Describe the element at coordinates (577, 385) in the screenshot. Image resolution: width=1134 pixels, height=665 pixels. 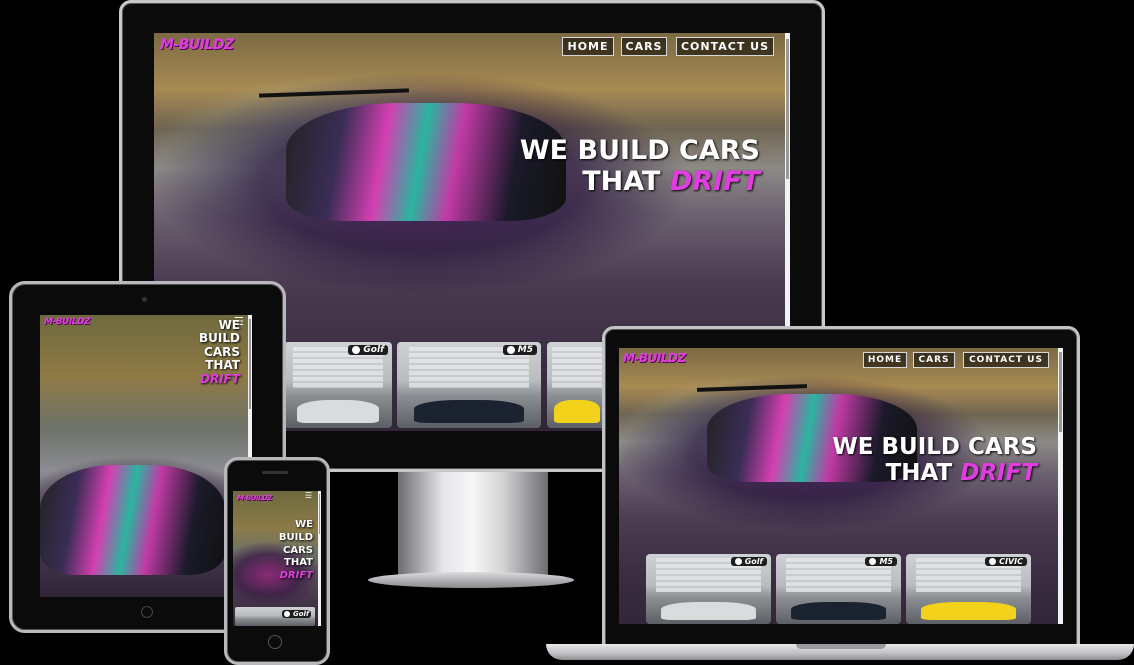
I see `car-card-civic` at that location.